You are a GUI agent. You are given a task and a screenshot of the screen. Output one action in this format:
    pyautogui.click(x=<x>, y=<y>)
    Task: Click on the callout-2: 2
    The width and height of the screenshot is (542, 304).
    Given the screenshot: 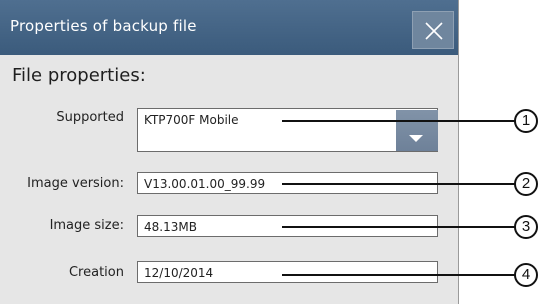 What is the action you would take?
    pyautogui.click(x=526, y=184)
    